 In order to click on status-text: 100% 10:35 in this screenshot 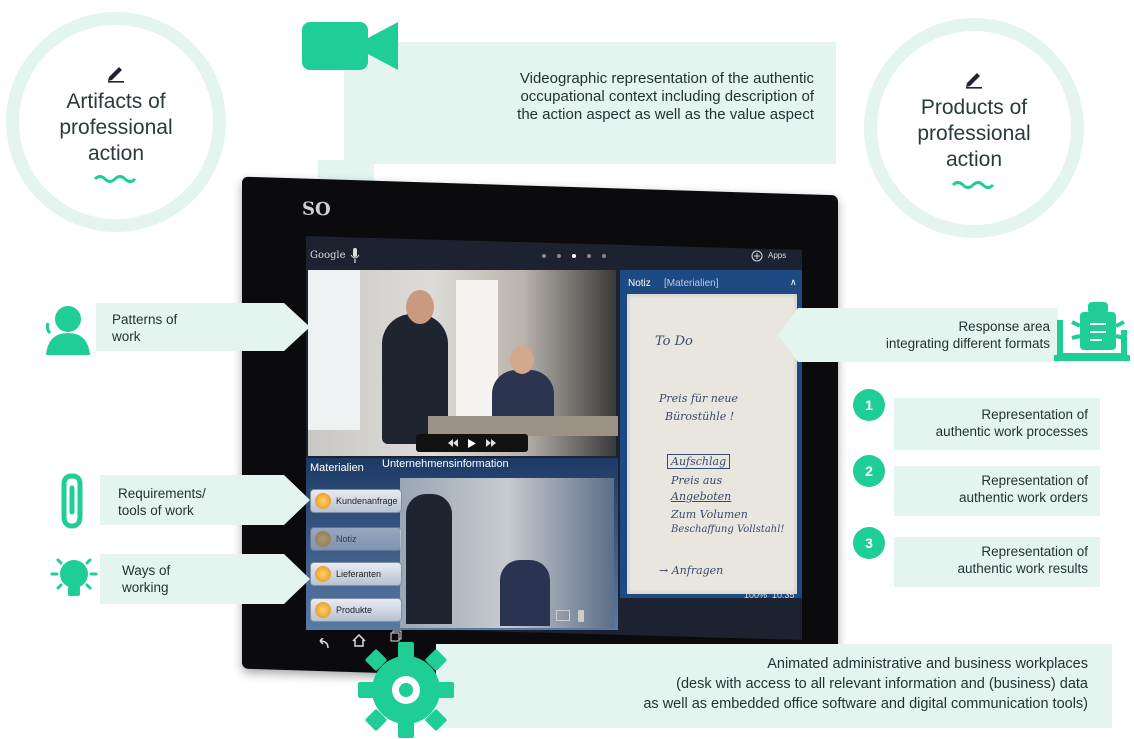, I will do `click(769, 595)`.